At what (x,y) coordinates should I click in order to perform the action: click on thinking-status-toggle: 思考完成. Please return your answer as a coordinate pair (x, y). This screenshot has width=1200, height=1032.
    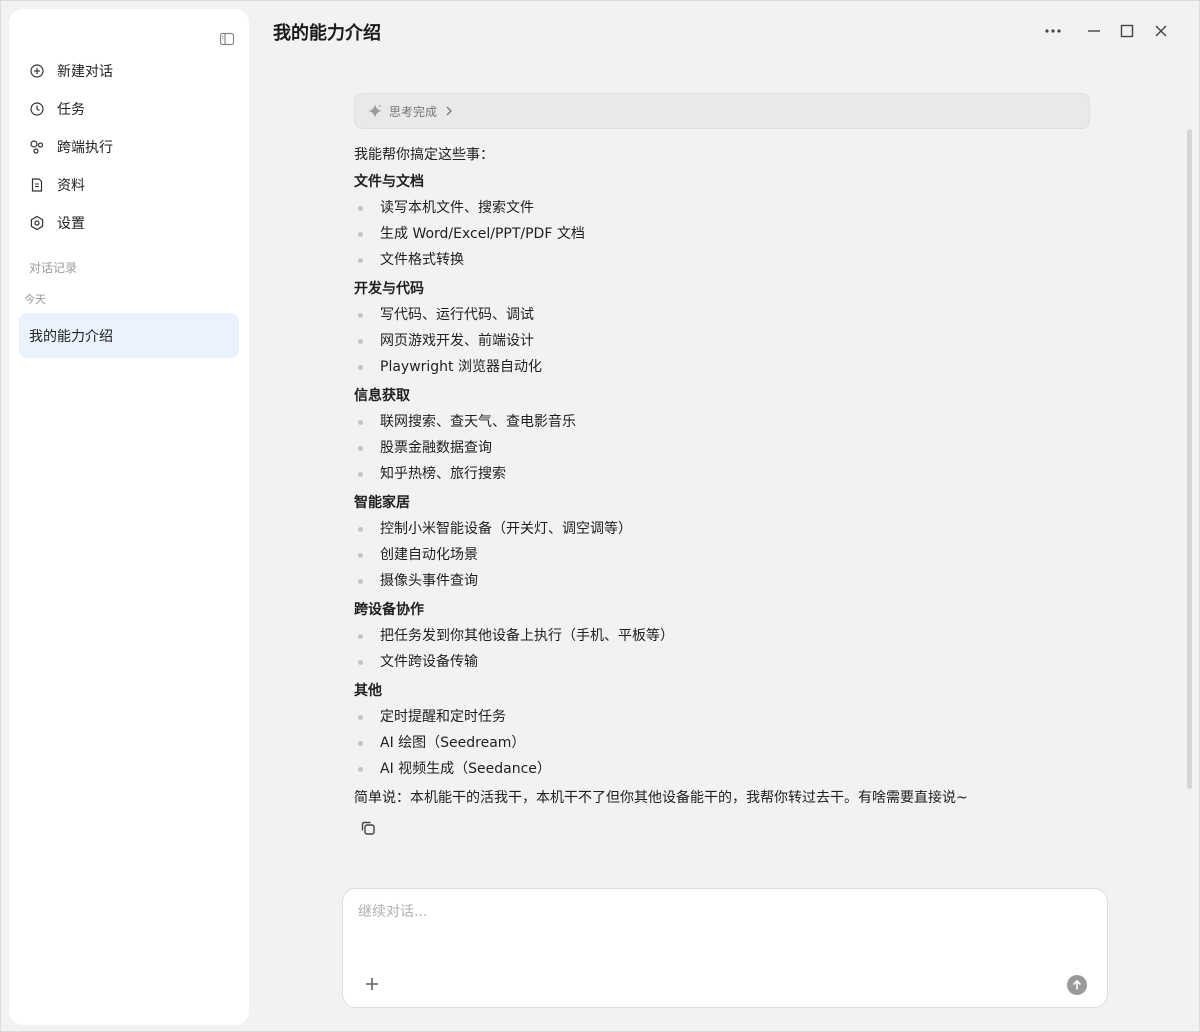
    Looking at the image, I should click on (722, 111).